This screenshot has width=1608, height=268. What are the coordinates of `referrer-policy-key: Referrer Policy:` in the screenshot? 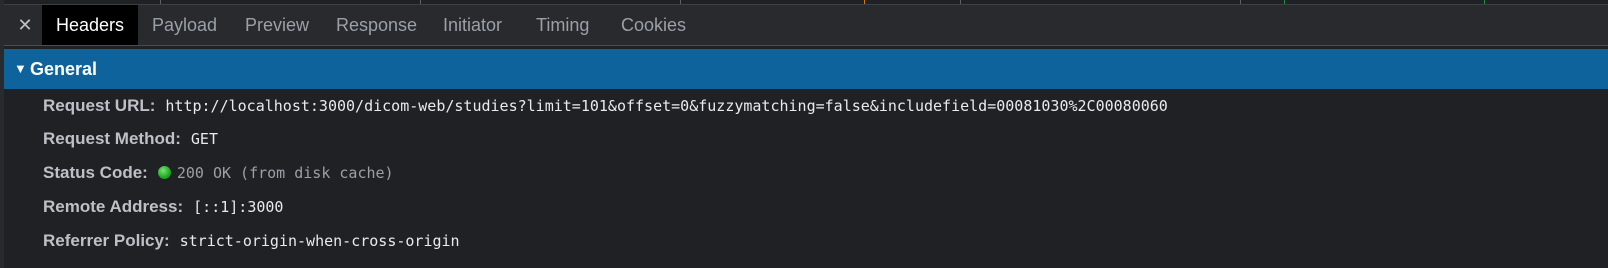 It's located at (106, 240).